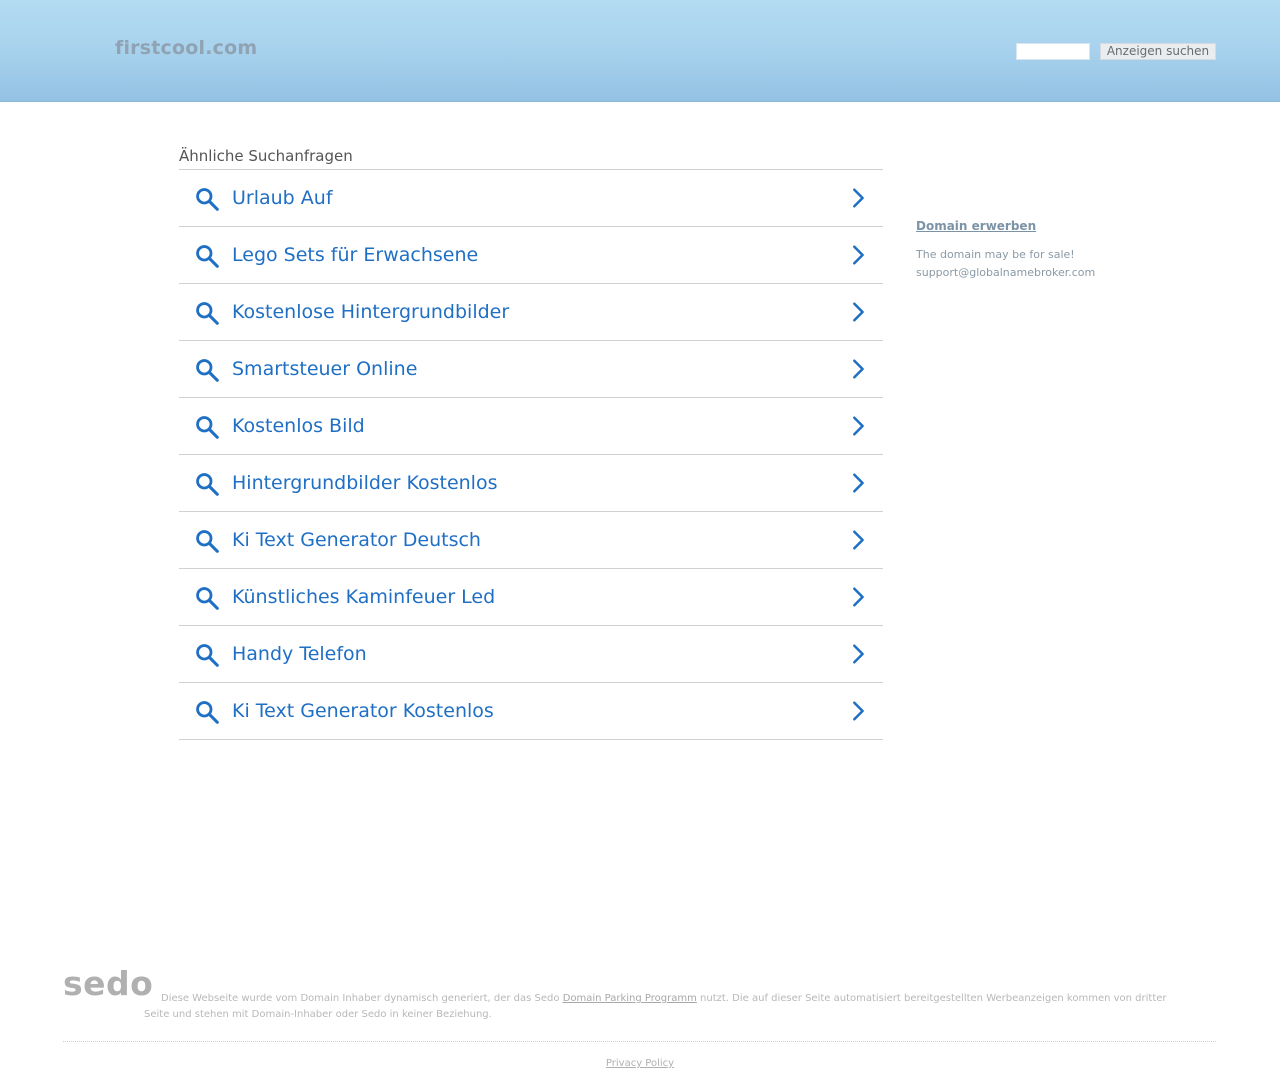 This screenshot has height=1088, width=1280. What do you see at coordinates (531, 597) in the screenshot?
I see `related-search-item: Künstliches Kaminfeuer Led` at bounding box center [531, 597].